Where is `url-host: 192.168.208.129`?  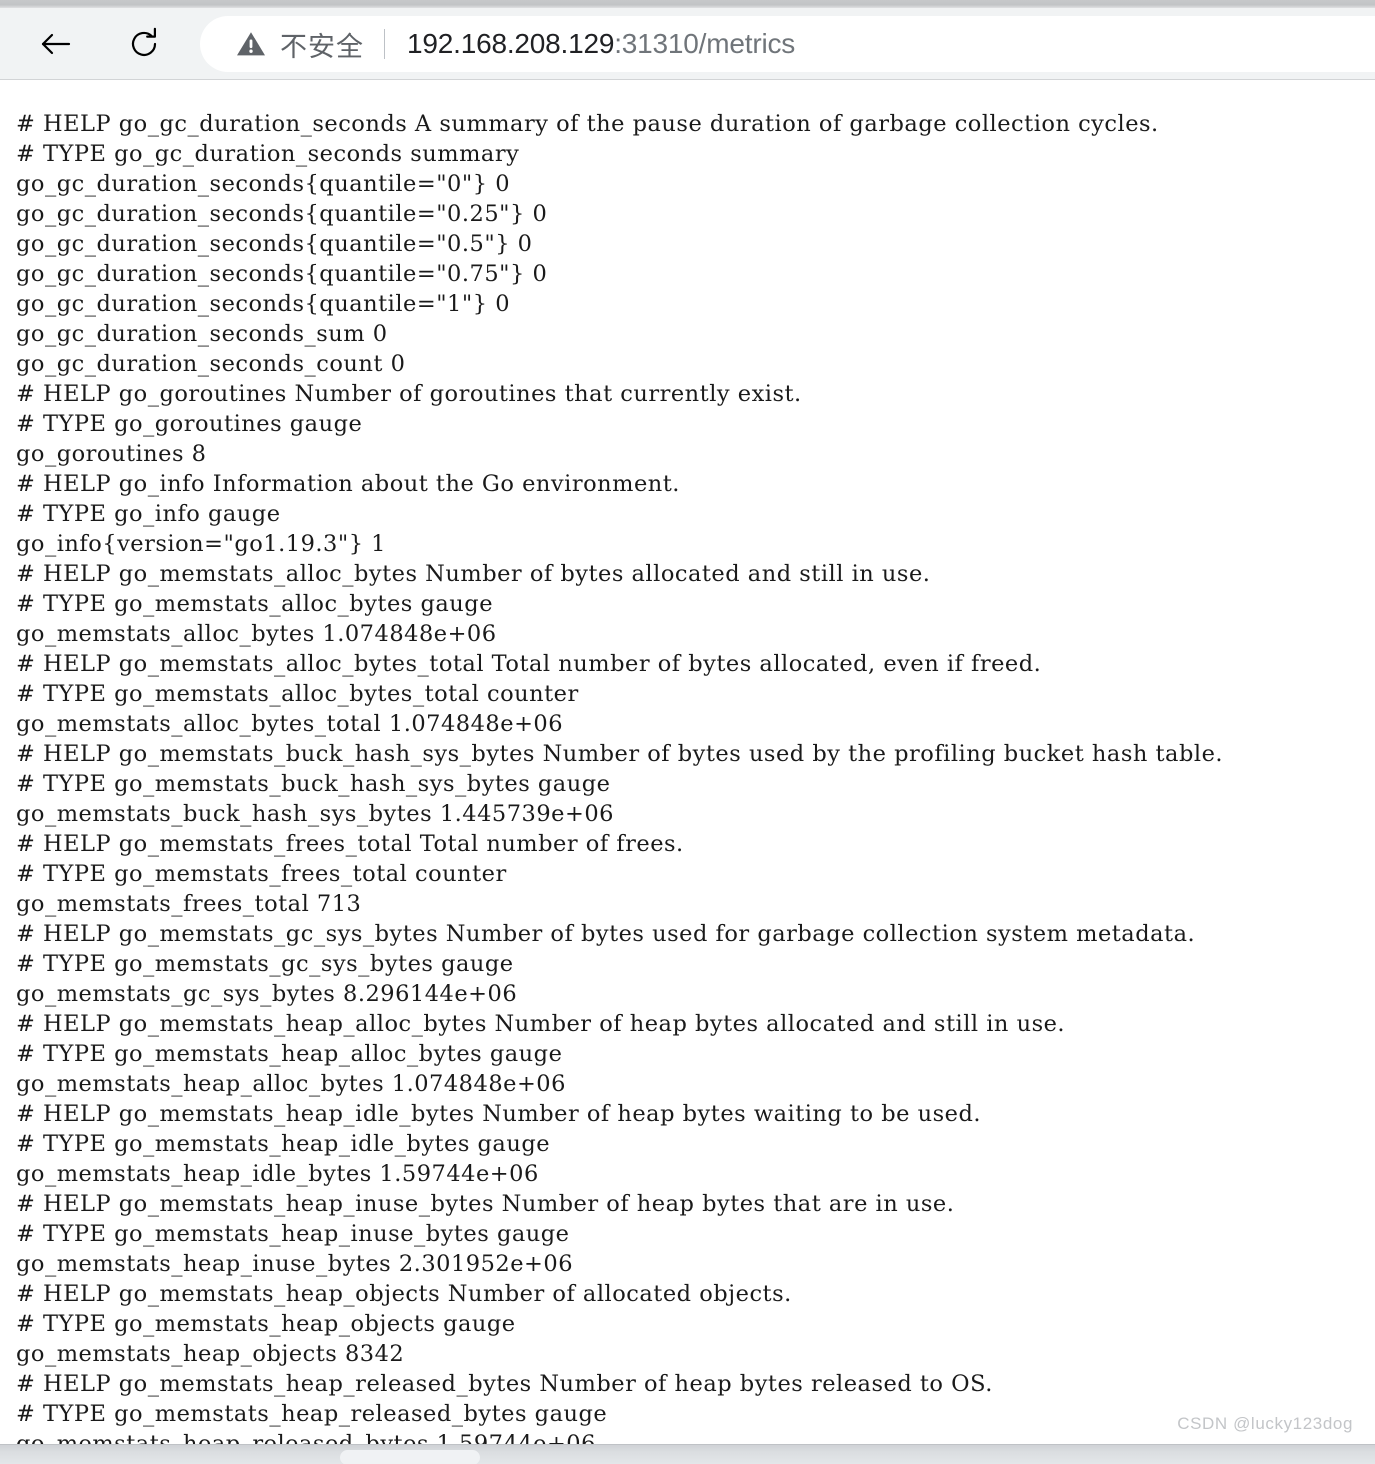 url-host: 192.168.208.129 is located at coordinates (511, 43).